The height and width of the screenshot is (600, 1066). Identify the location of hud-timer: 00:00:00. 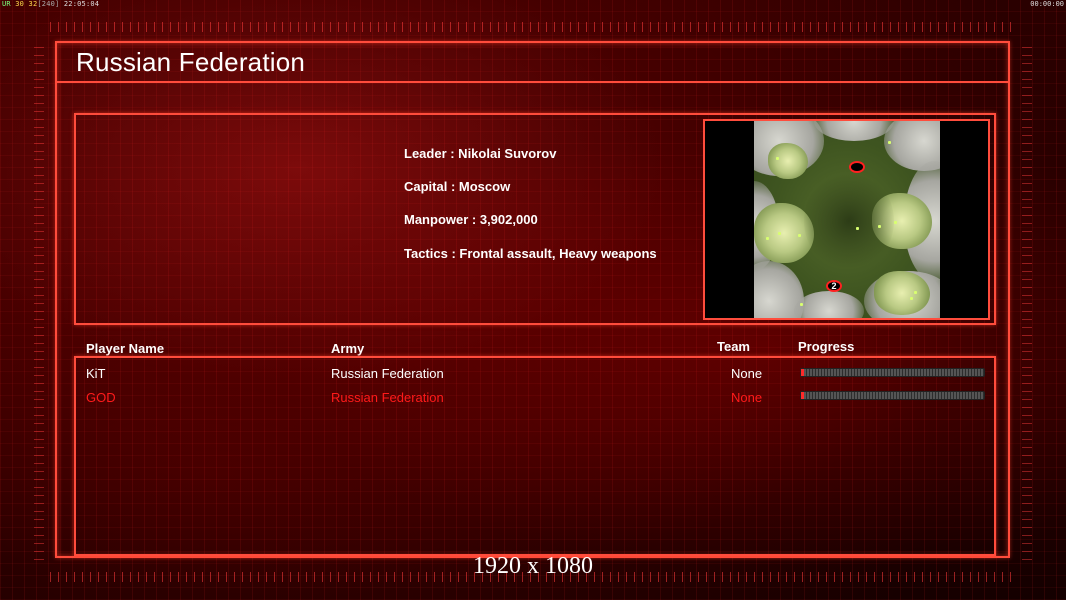
(1047, 4).